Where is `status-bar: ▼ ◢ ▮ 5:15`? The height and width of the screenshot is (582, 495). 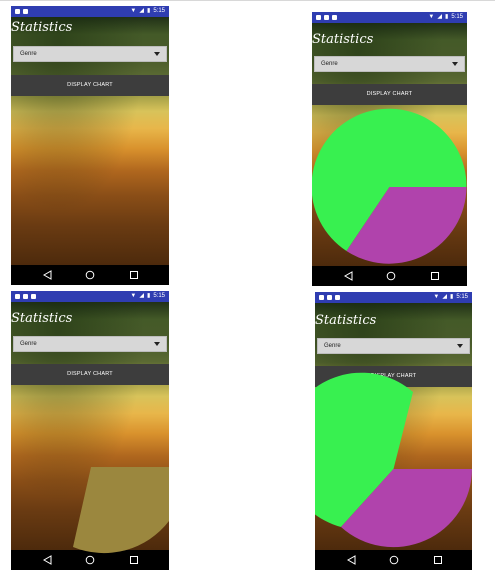 status-bar: ▼ ◢ ▮ 5:15 is located at coordinates (90, 11).